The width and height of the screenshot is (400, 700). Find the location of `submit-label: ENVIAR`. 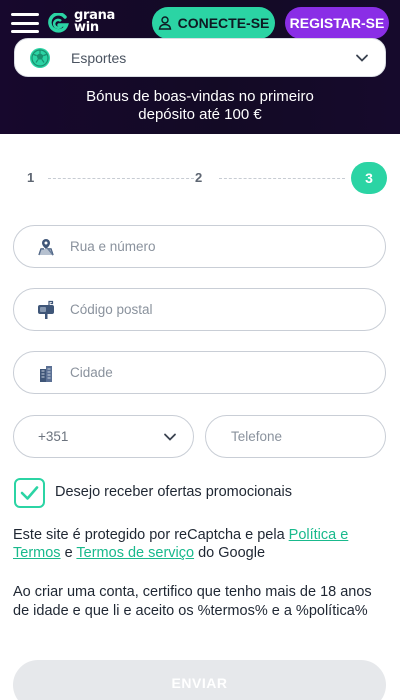

submit-label: ENVIAR is located at coordinates (199, 683).